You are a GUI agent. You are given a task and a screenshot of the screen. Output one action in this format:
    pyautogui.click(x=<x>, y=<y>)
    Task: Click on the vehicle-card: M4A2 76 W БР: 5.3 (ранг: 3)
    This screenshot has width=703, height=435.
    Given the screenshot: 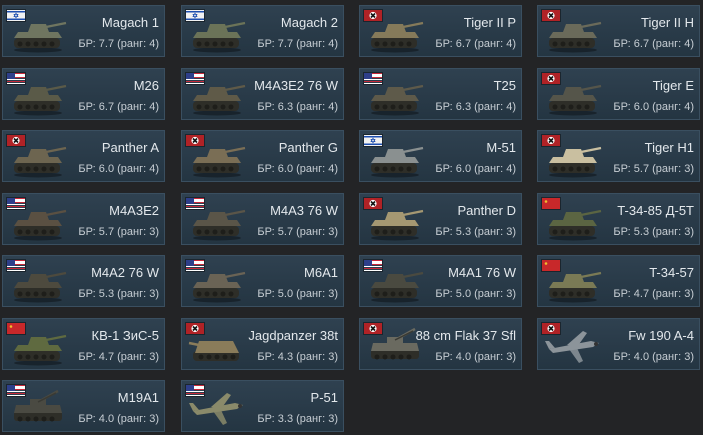 What is the action you would take?
    pyautogui.click(x=83, y=281)
    